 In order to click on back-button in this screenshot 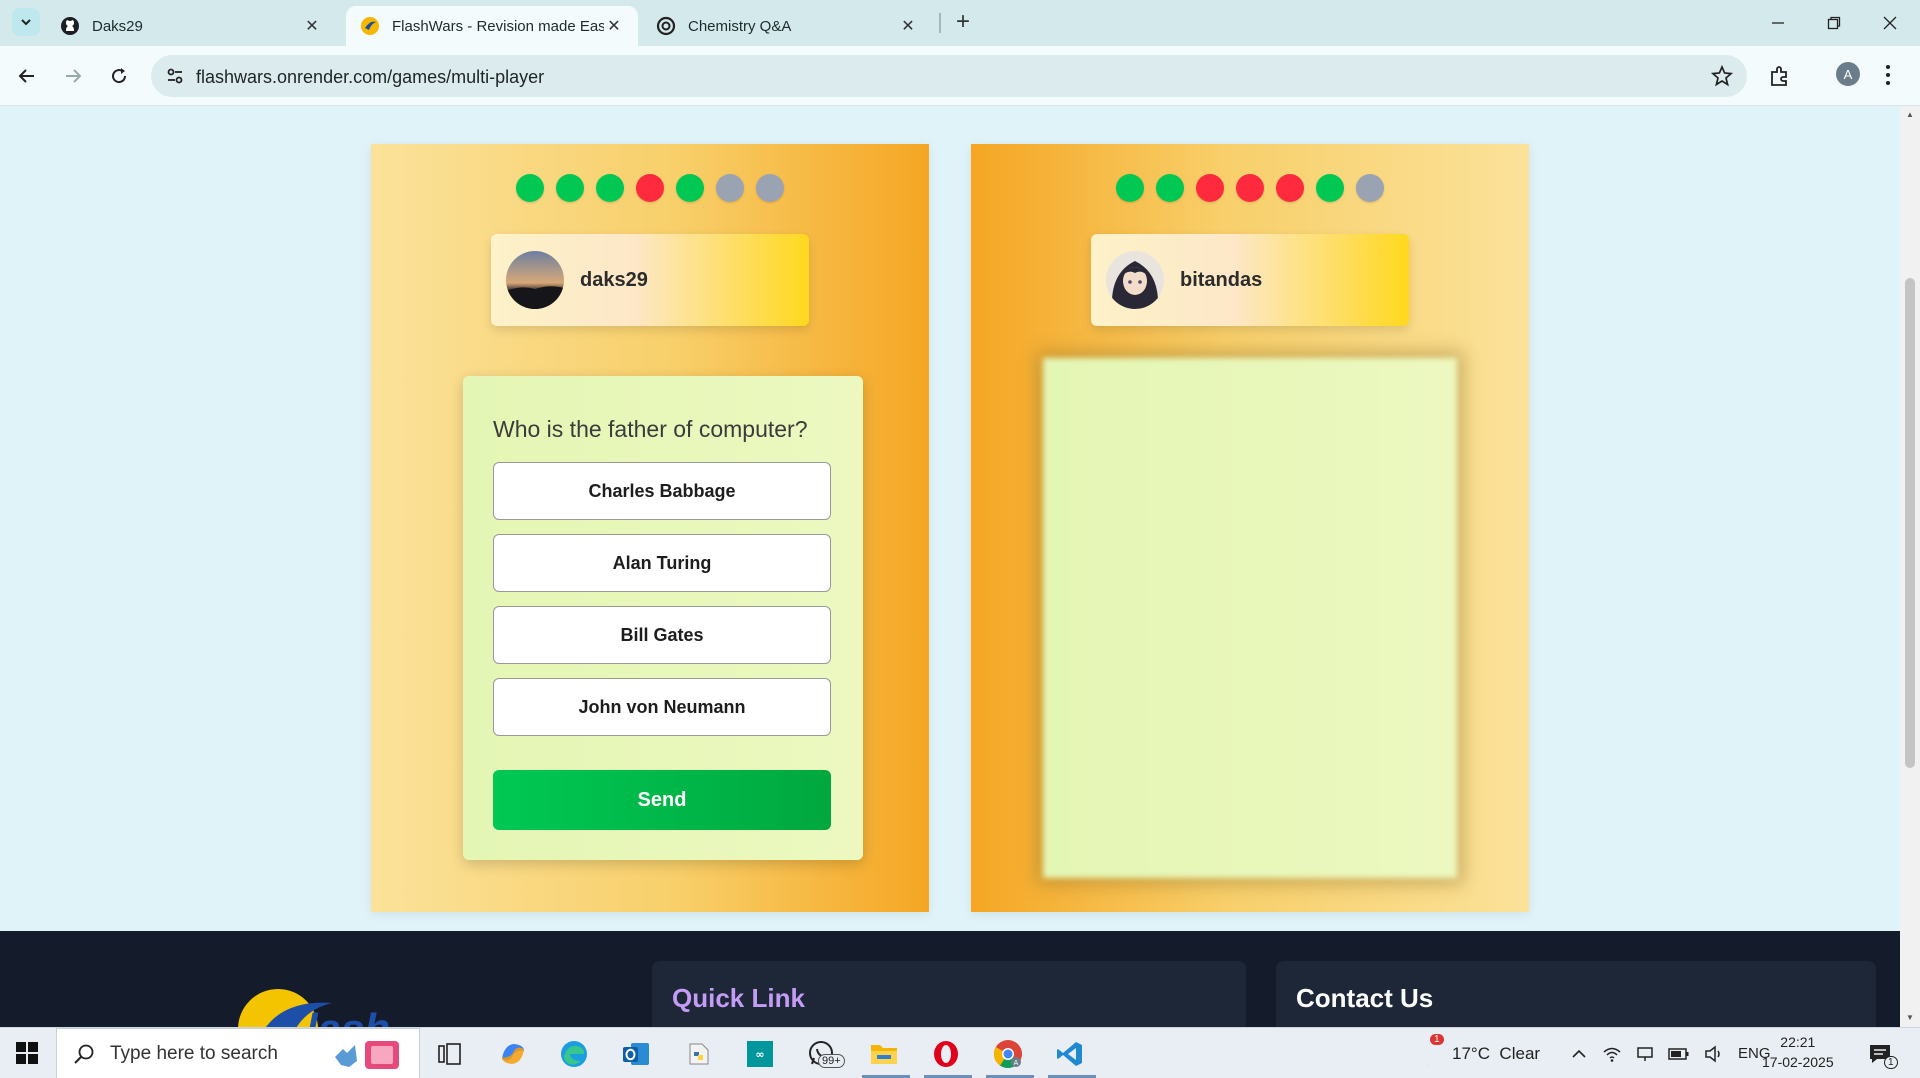, I will do `click(27, 76)`.